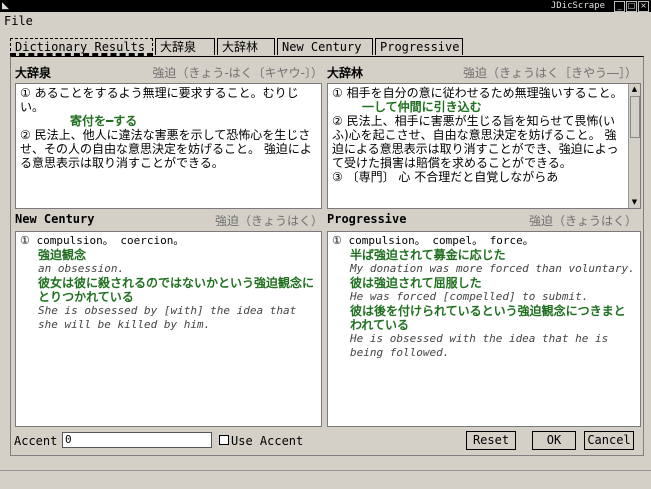 This screenshot has width=651, height=489. What do you see at coordinates (159, 100) in the screenshot?
I see `daijisen-def-1: ① あることをするよう無理に要求すること。むりじい。` at bounding box center [159, 100].